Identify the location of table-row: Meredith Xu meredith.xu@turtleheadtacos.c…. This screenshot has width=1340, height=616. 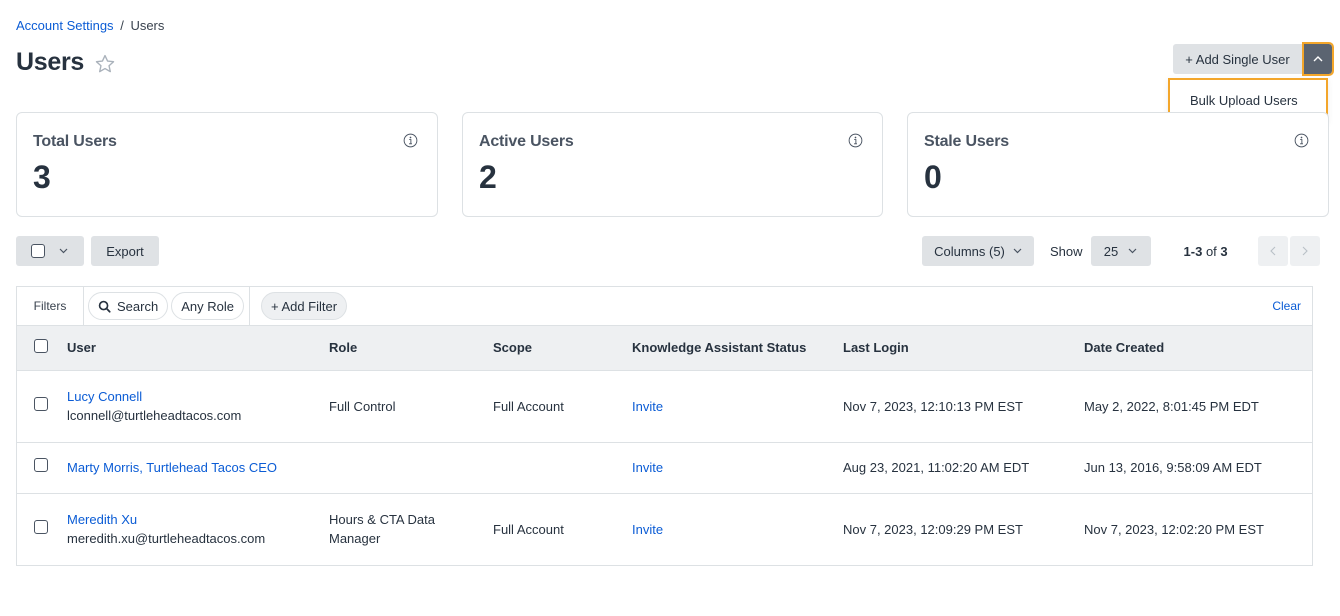
(664, 529).